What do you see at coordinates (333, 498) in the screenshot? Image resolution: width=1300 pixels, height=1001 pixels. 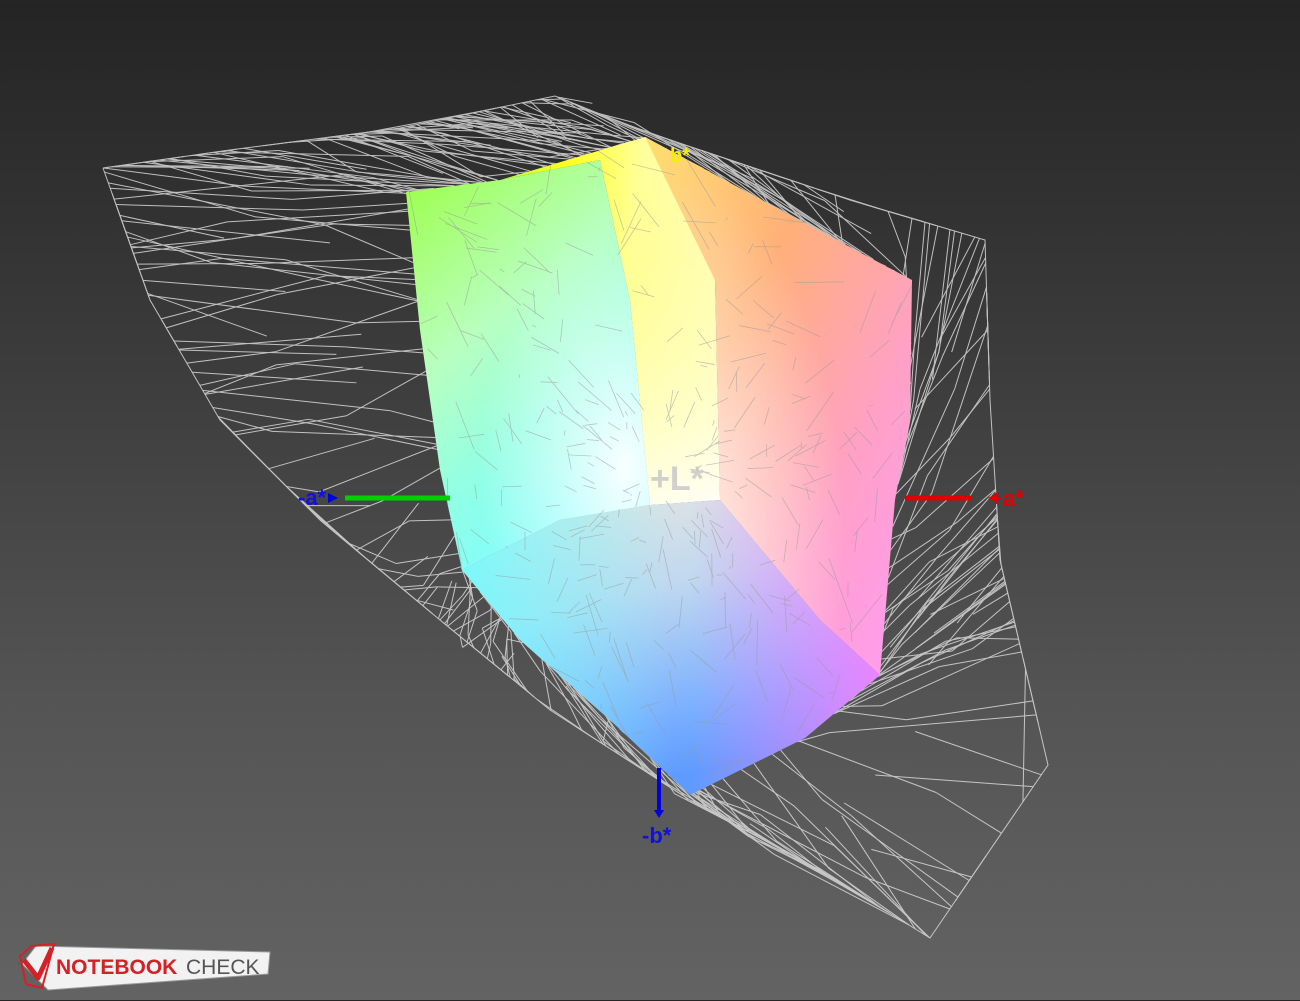 I see `axis-minus-a-arrow` at bounding box center [333, 498].